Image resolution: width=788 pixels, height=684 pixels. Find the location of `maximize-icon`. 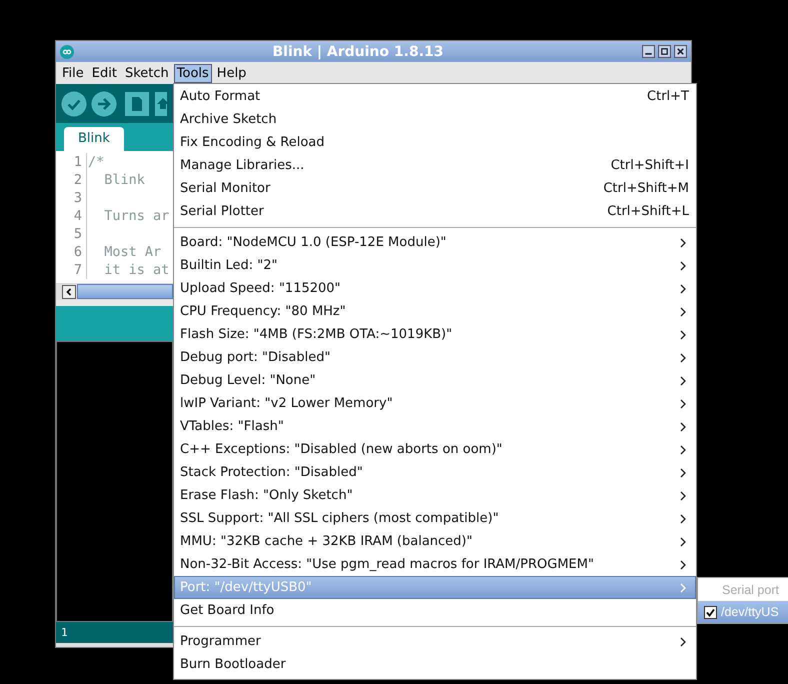

maximize-icon is located at coordinates (664, 51).